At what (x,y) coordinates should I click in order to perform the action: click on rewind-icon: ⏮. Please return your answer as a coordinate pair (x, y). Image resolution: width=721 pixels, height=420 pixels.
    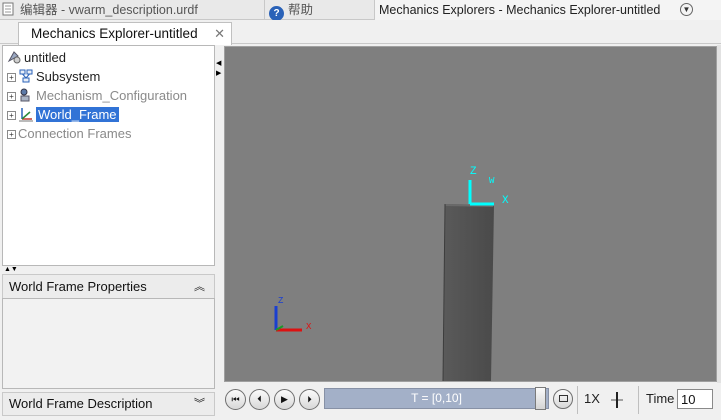
    Looking at the image, I should click on (235, 399).